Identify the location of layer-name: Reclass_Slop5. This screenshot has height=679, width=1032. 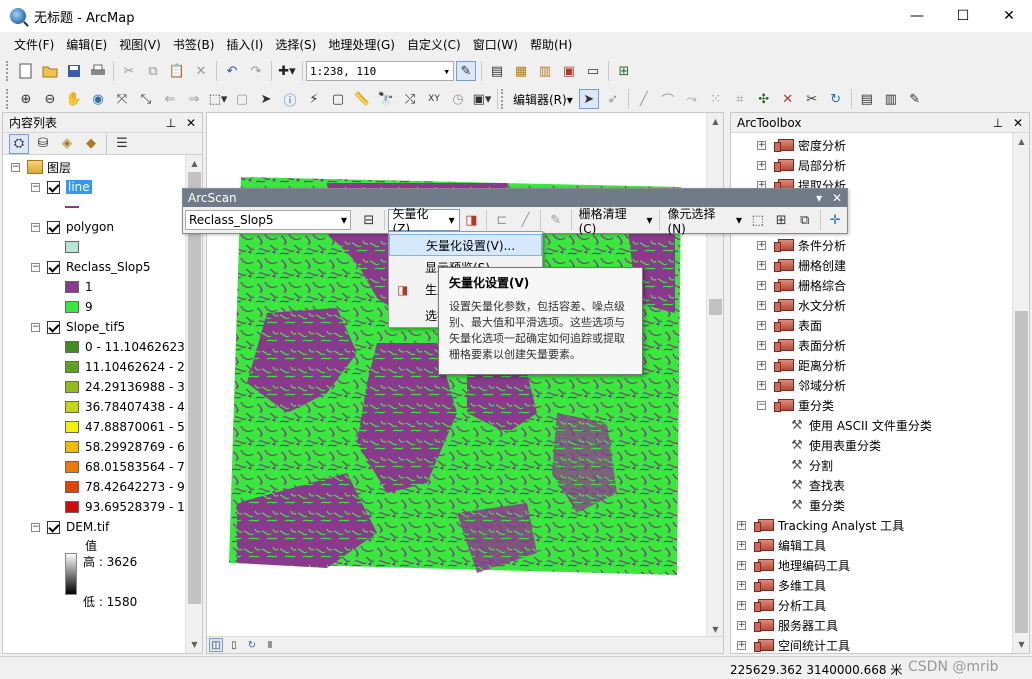
(108, 267).